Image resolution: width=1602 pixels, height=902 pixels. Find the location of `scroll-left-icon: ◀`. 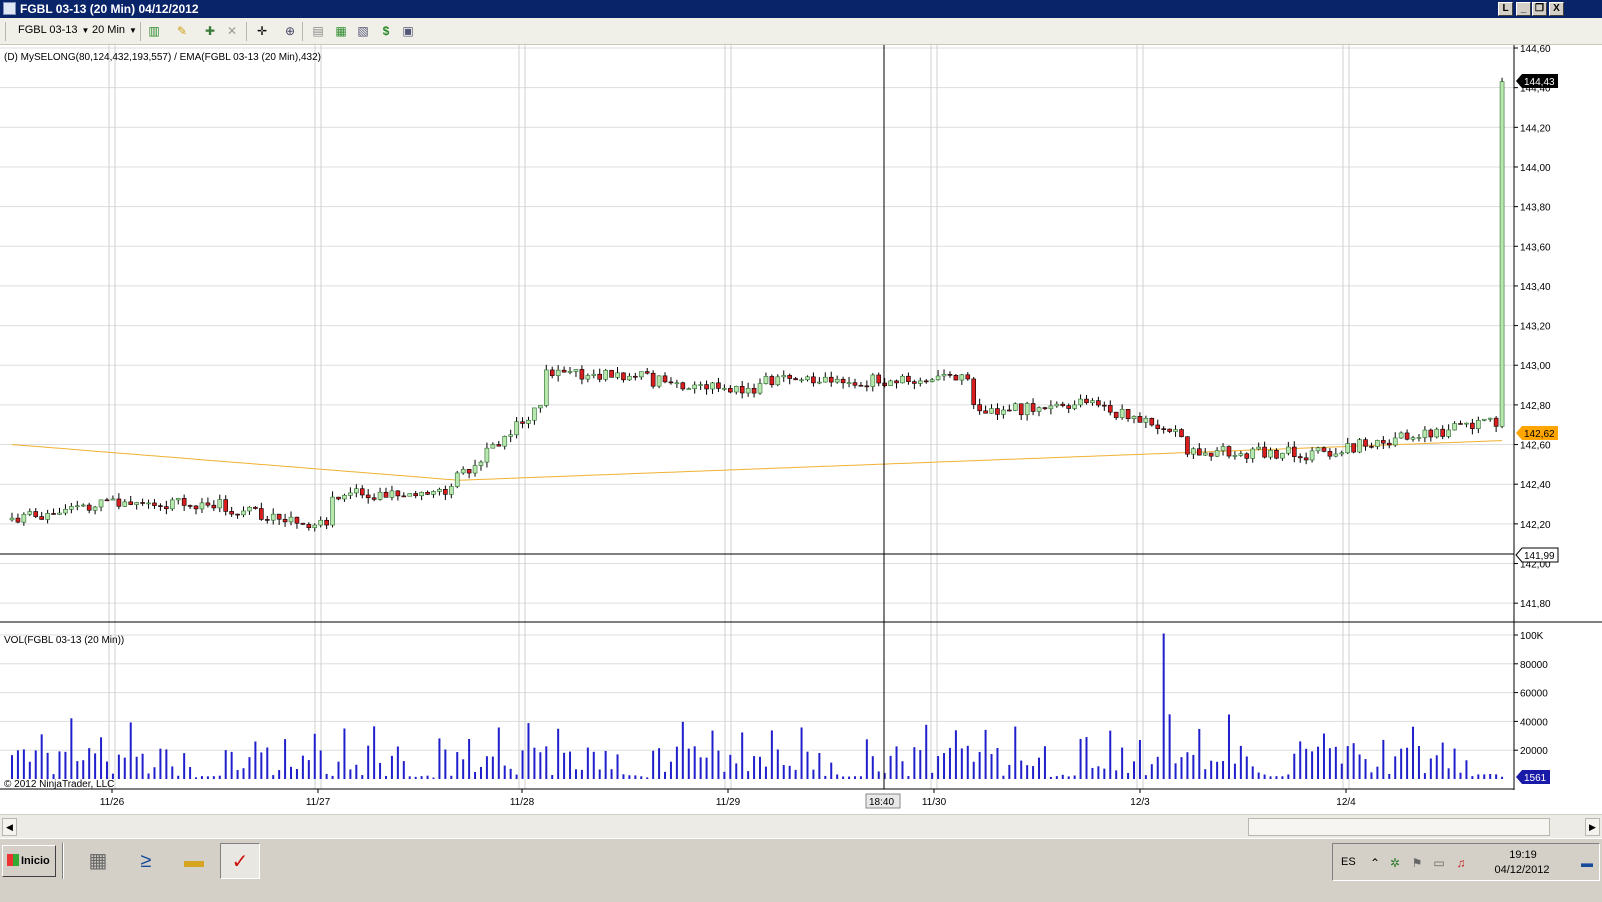

scroll-left-icon: ◀ is located at coordinates (9, 827).